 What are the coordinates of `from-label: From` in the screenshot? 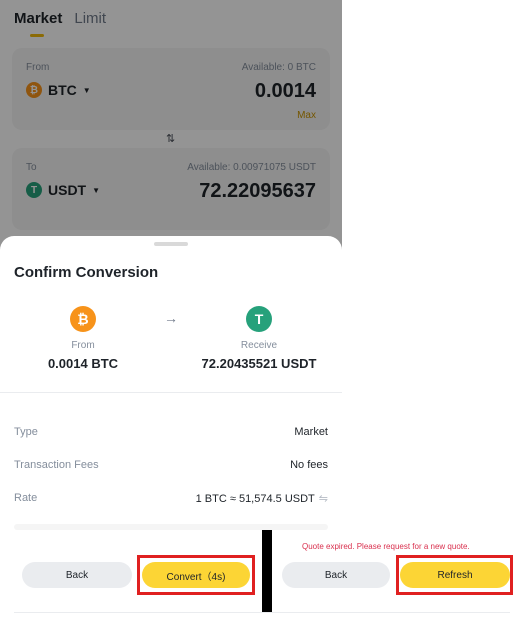 It's located at (83, 345).